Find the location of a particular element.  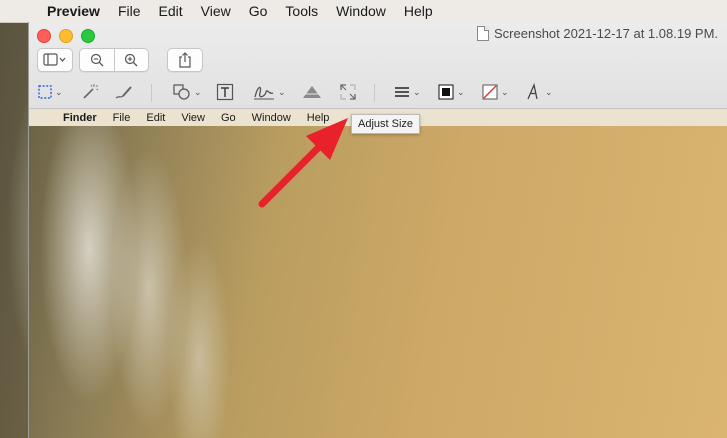

document-icon is located at coordinates (483, 33).